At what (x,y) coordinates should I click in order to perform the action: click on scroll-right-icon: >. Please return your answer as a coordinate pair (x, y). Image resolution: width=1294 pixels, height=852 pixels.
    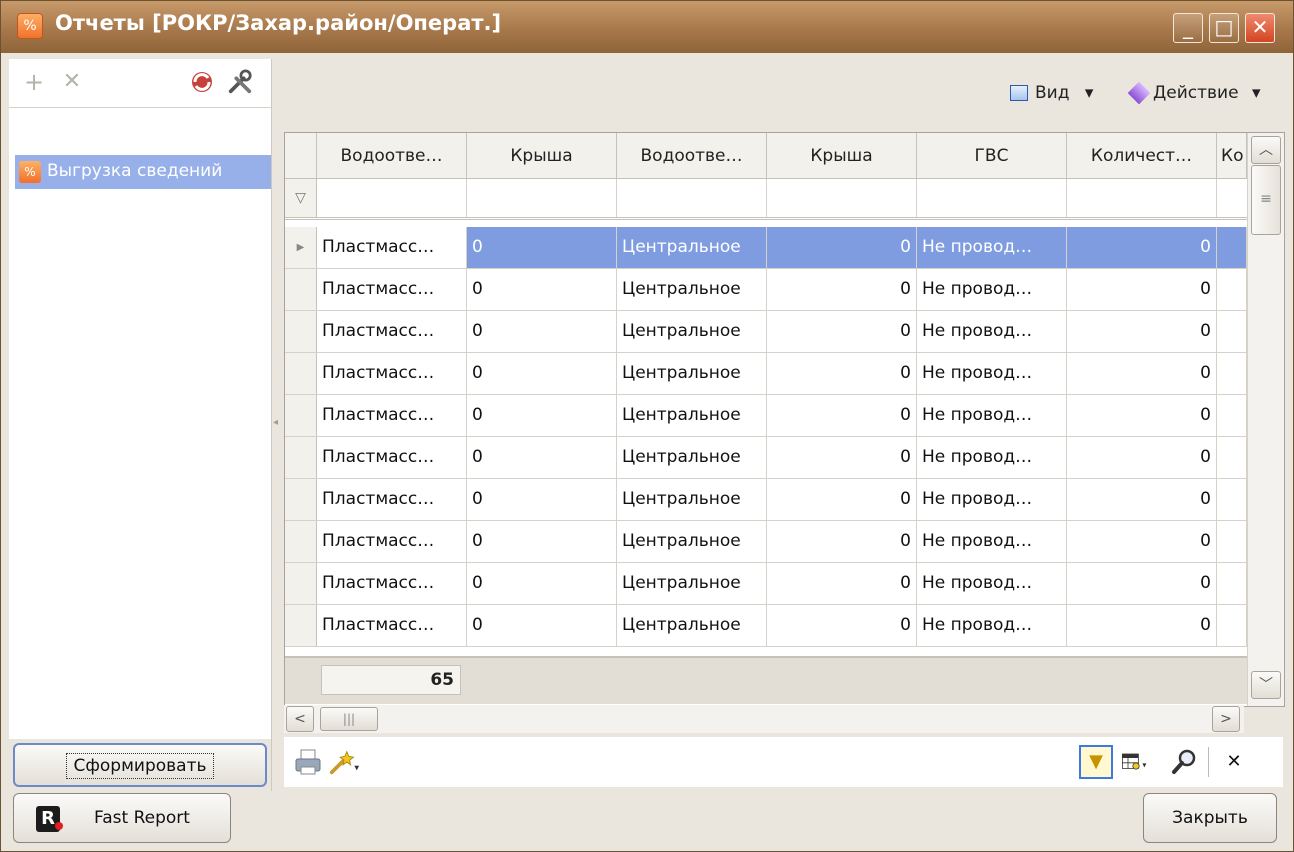
    Looking at the image, I should click on (1226, 719).